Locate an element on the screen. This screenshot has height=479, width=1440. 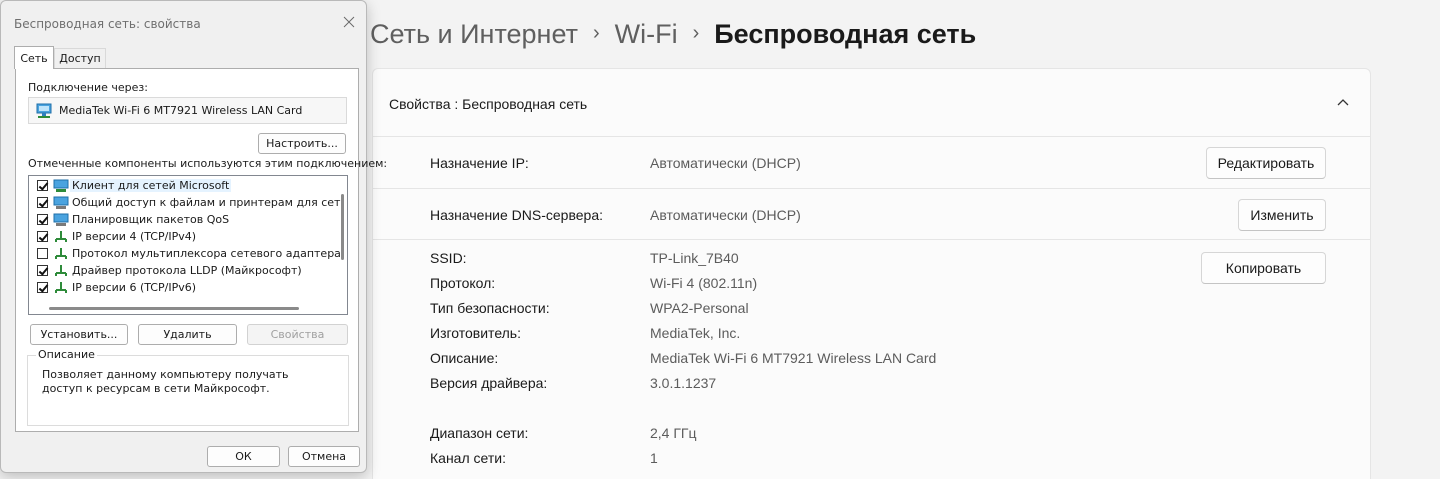
detail-label: Протокол: is located at coordinates (463, 283).